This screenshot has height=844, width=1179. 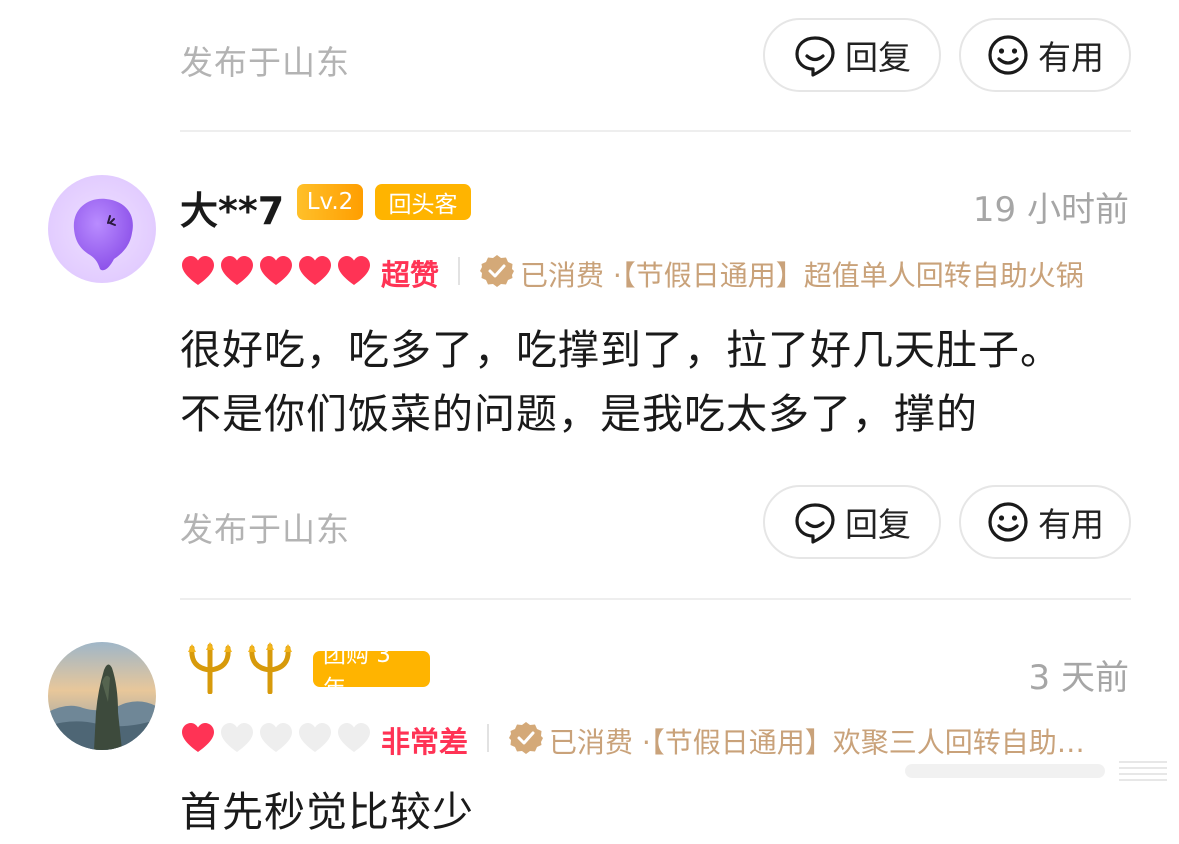 What do you see at coordinates (327, 812) in the screenshot?
I see `review-content-line: 首先秒觉比较少` at bounding box center [327, 812].